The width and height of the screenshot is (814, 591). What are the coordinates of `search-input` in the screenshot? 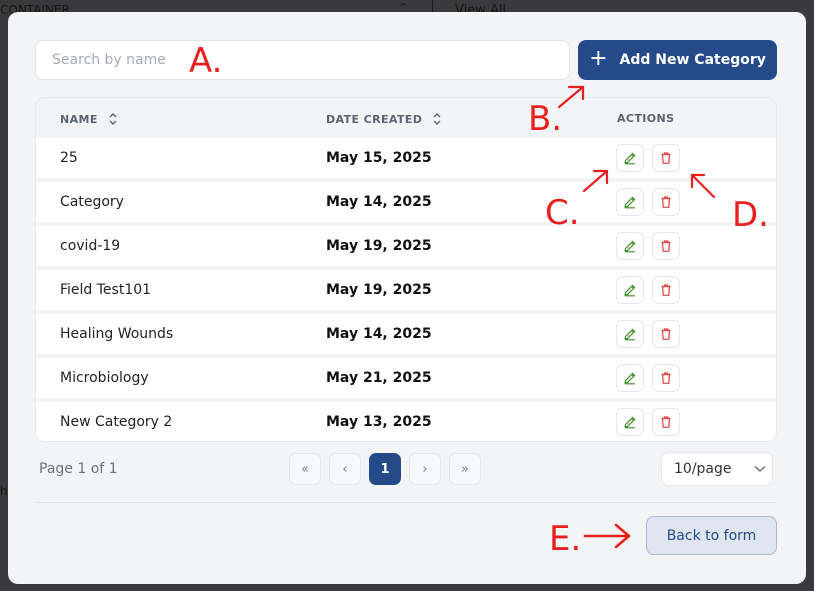 It's located at (302, 60).